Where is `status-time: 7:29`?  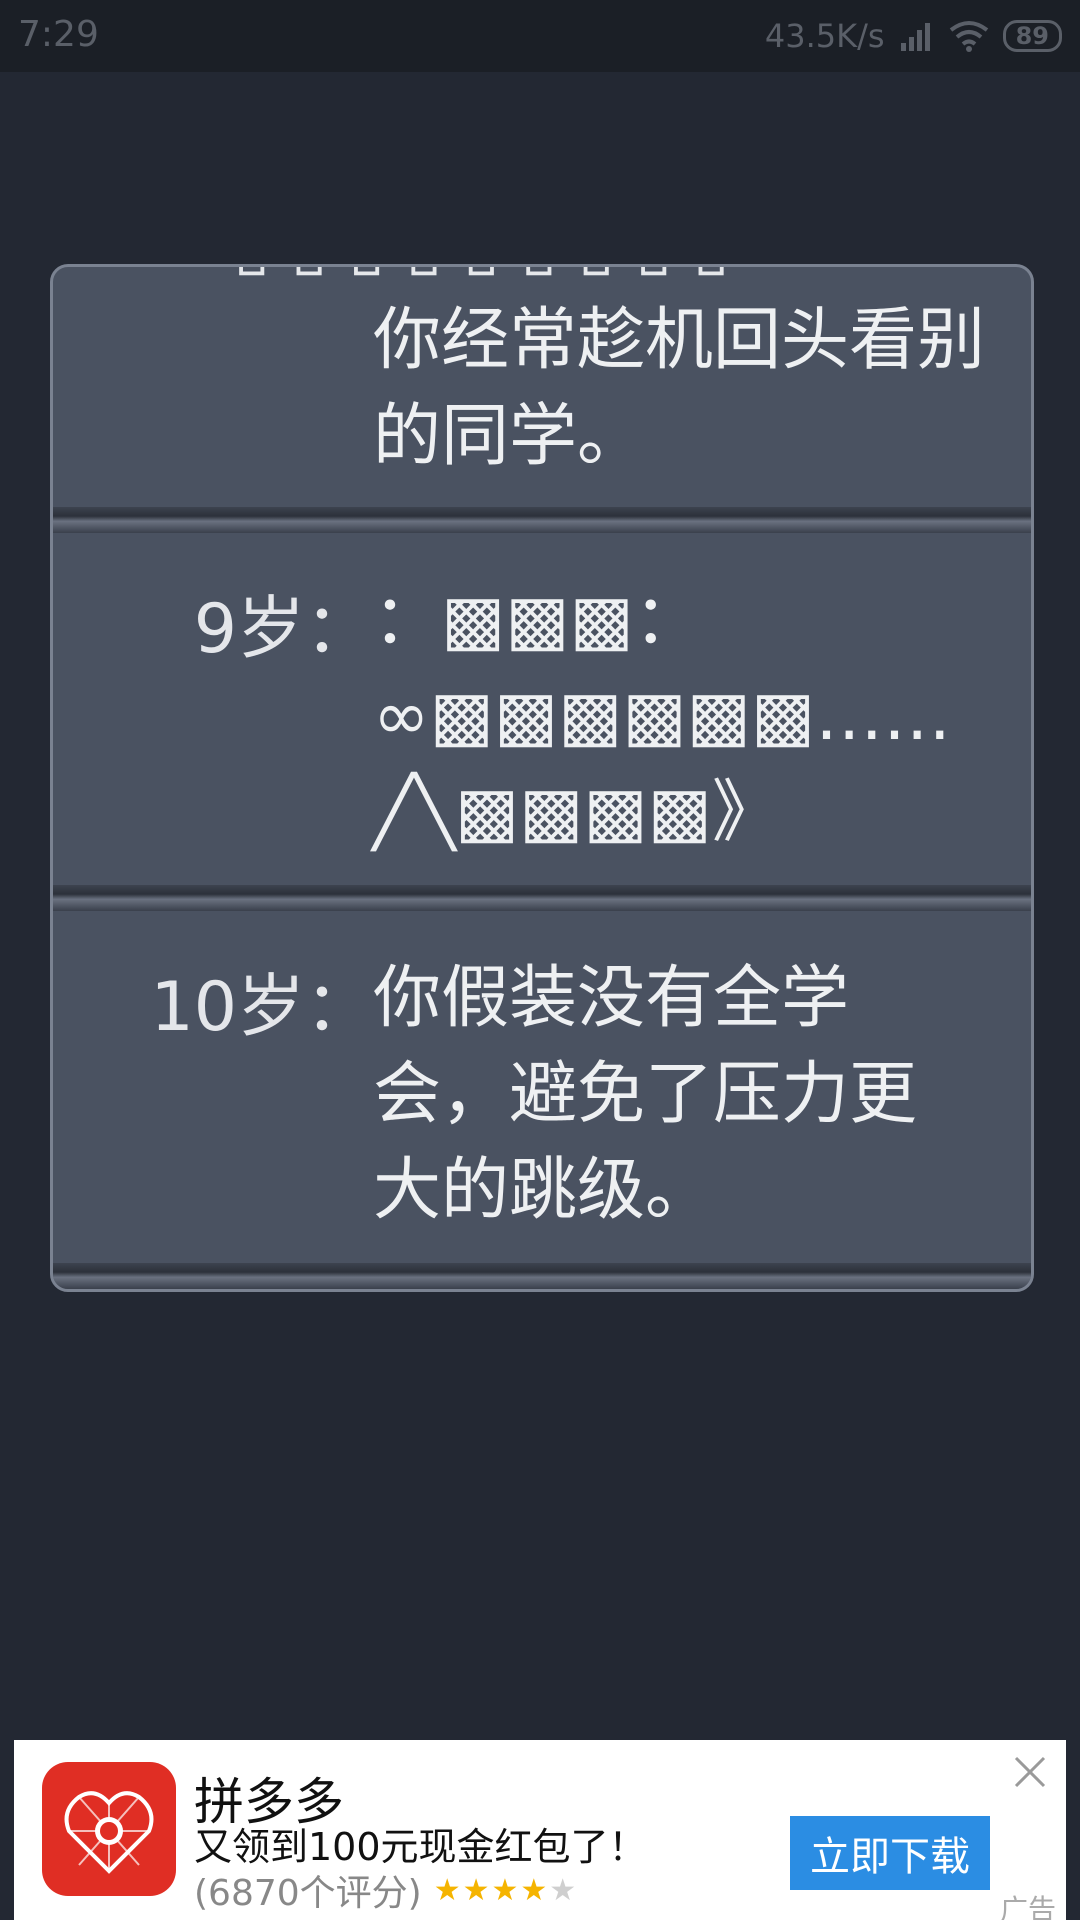 status-time: 7:29 is located at coordinates (58, 34).